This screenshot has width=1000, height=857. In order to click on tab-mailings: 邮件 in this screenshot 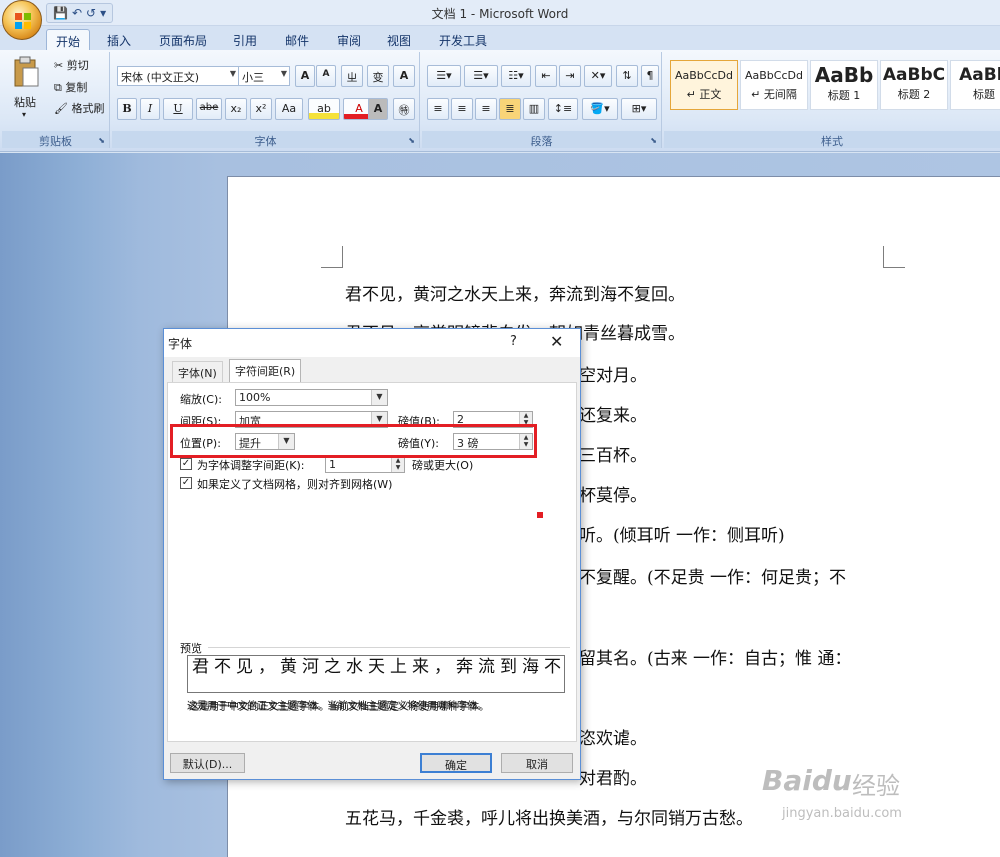, I will do `click(297, 39)`.